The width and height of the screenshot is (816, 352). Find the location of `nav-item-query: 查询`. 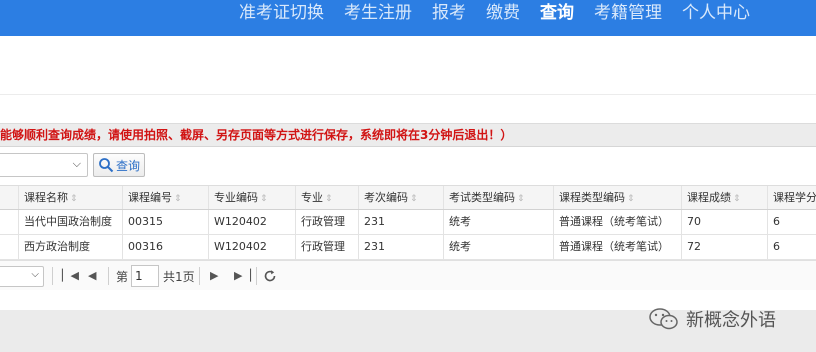

nav-item-query: 查询 is located at coordinates (557, 13).